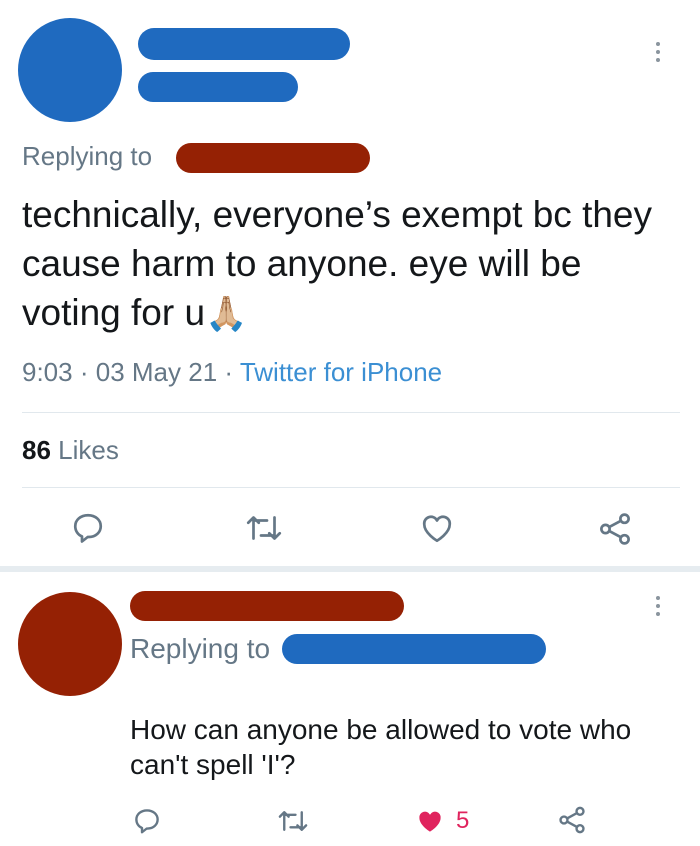  Describe the element at coordinates (341, 372) in the screenshot. I see `tweet-source-link: Twitter for iPhone` at that location.